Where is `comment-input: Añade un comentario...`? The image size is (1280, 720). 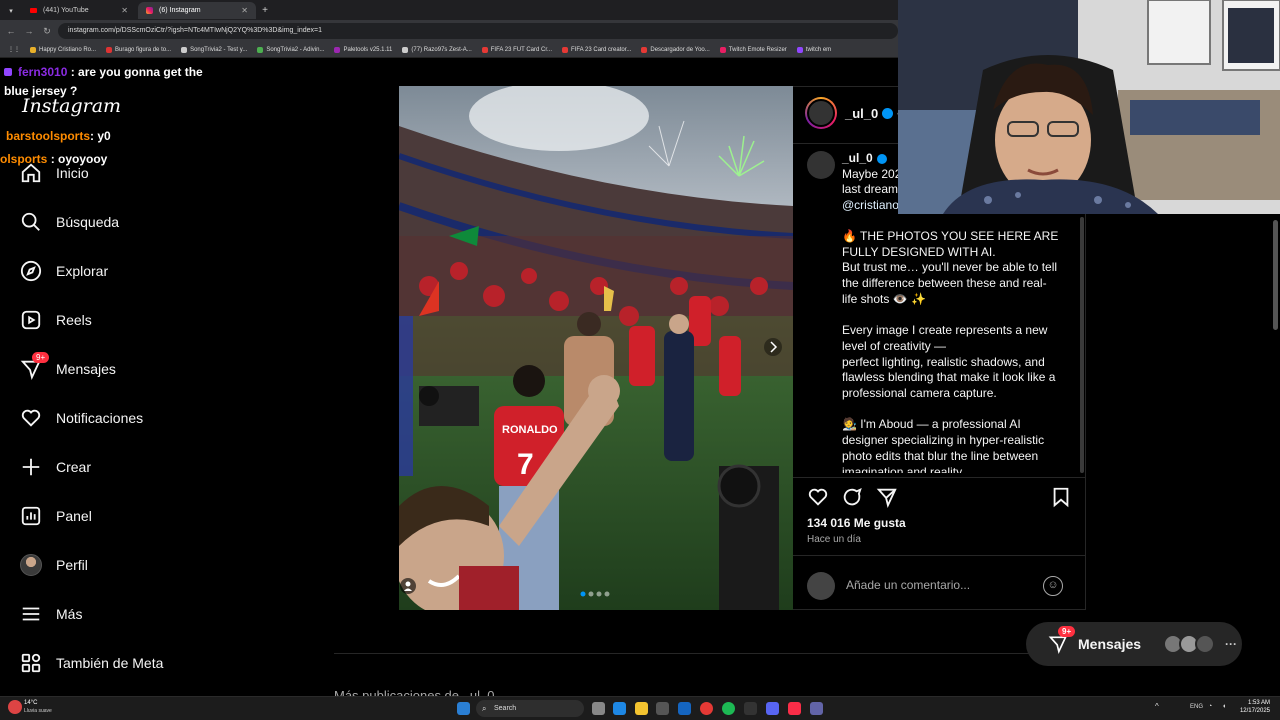 comment-input: Añade un comentario... is located at coordinates (908, 585).